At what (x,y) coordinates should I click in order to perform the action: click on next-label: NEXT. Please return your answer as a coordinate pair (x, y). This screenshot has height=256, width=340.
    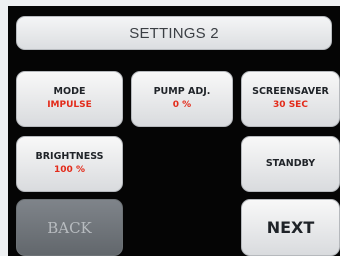
    Looking at the image, I should click on (290, 227).